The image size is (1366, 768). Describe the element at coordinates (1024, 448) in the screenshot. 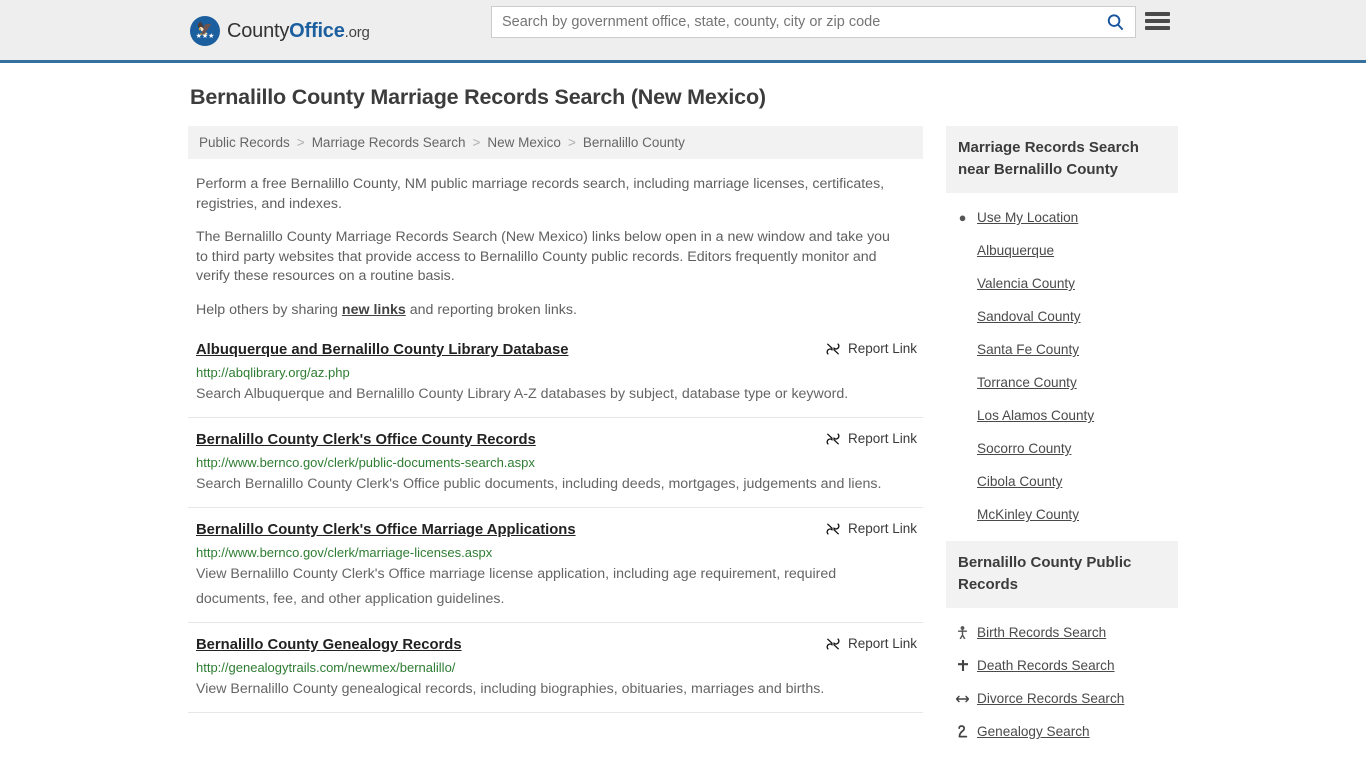

I see `sidebar-link-label: Socorro County` at that location.